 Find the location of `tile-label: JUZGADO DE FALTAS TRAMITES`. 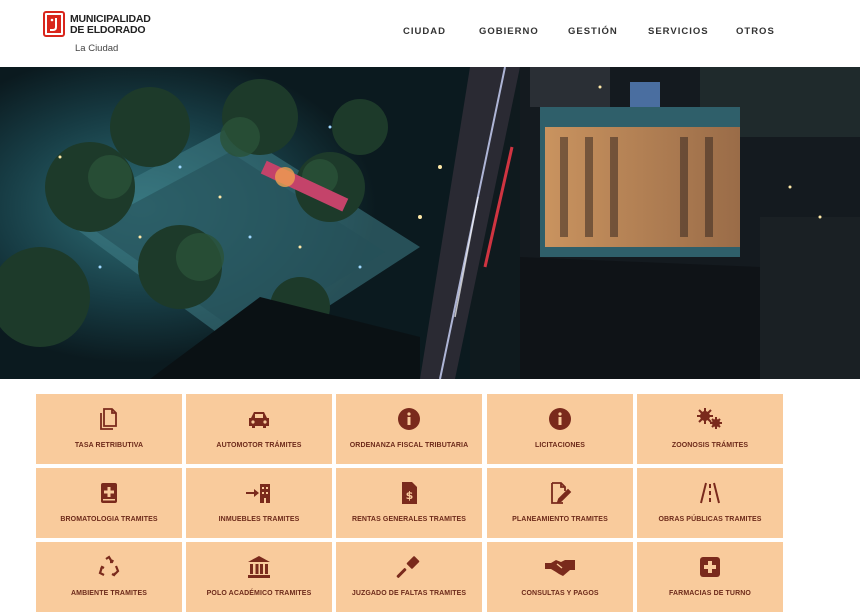

tile-label: JUZGADO DE FALTAS TRAMITES is located at coordinates (409, 593).